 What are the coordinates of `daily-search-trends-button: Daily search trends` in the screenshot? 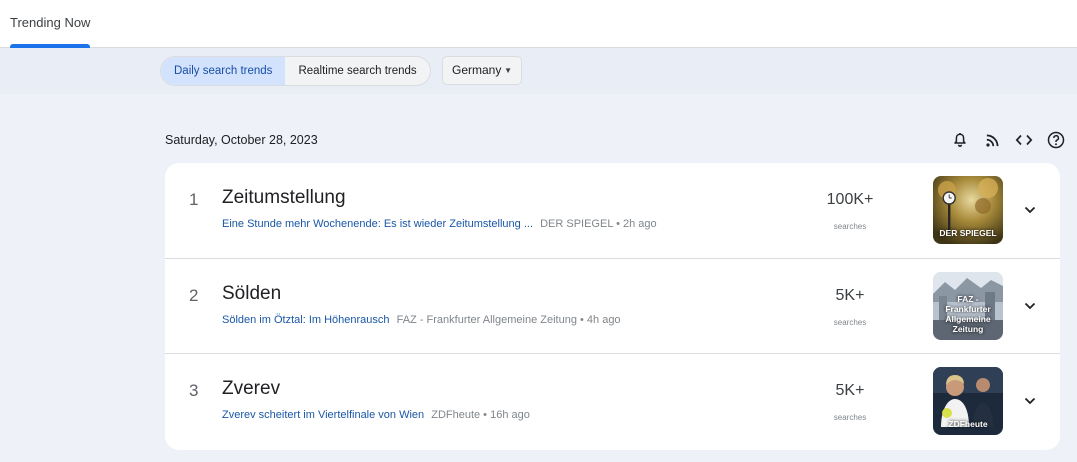 It's located at (223, 71).